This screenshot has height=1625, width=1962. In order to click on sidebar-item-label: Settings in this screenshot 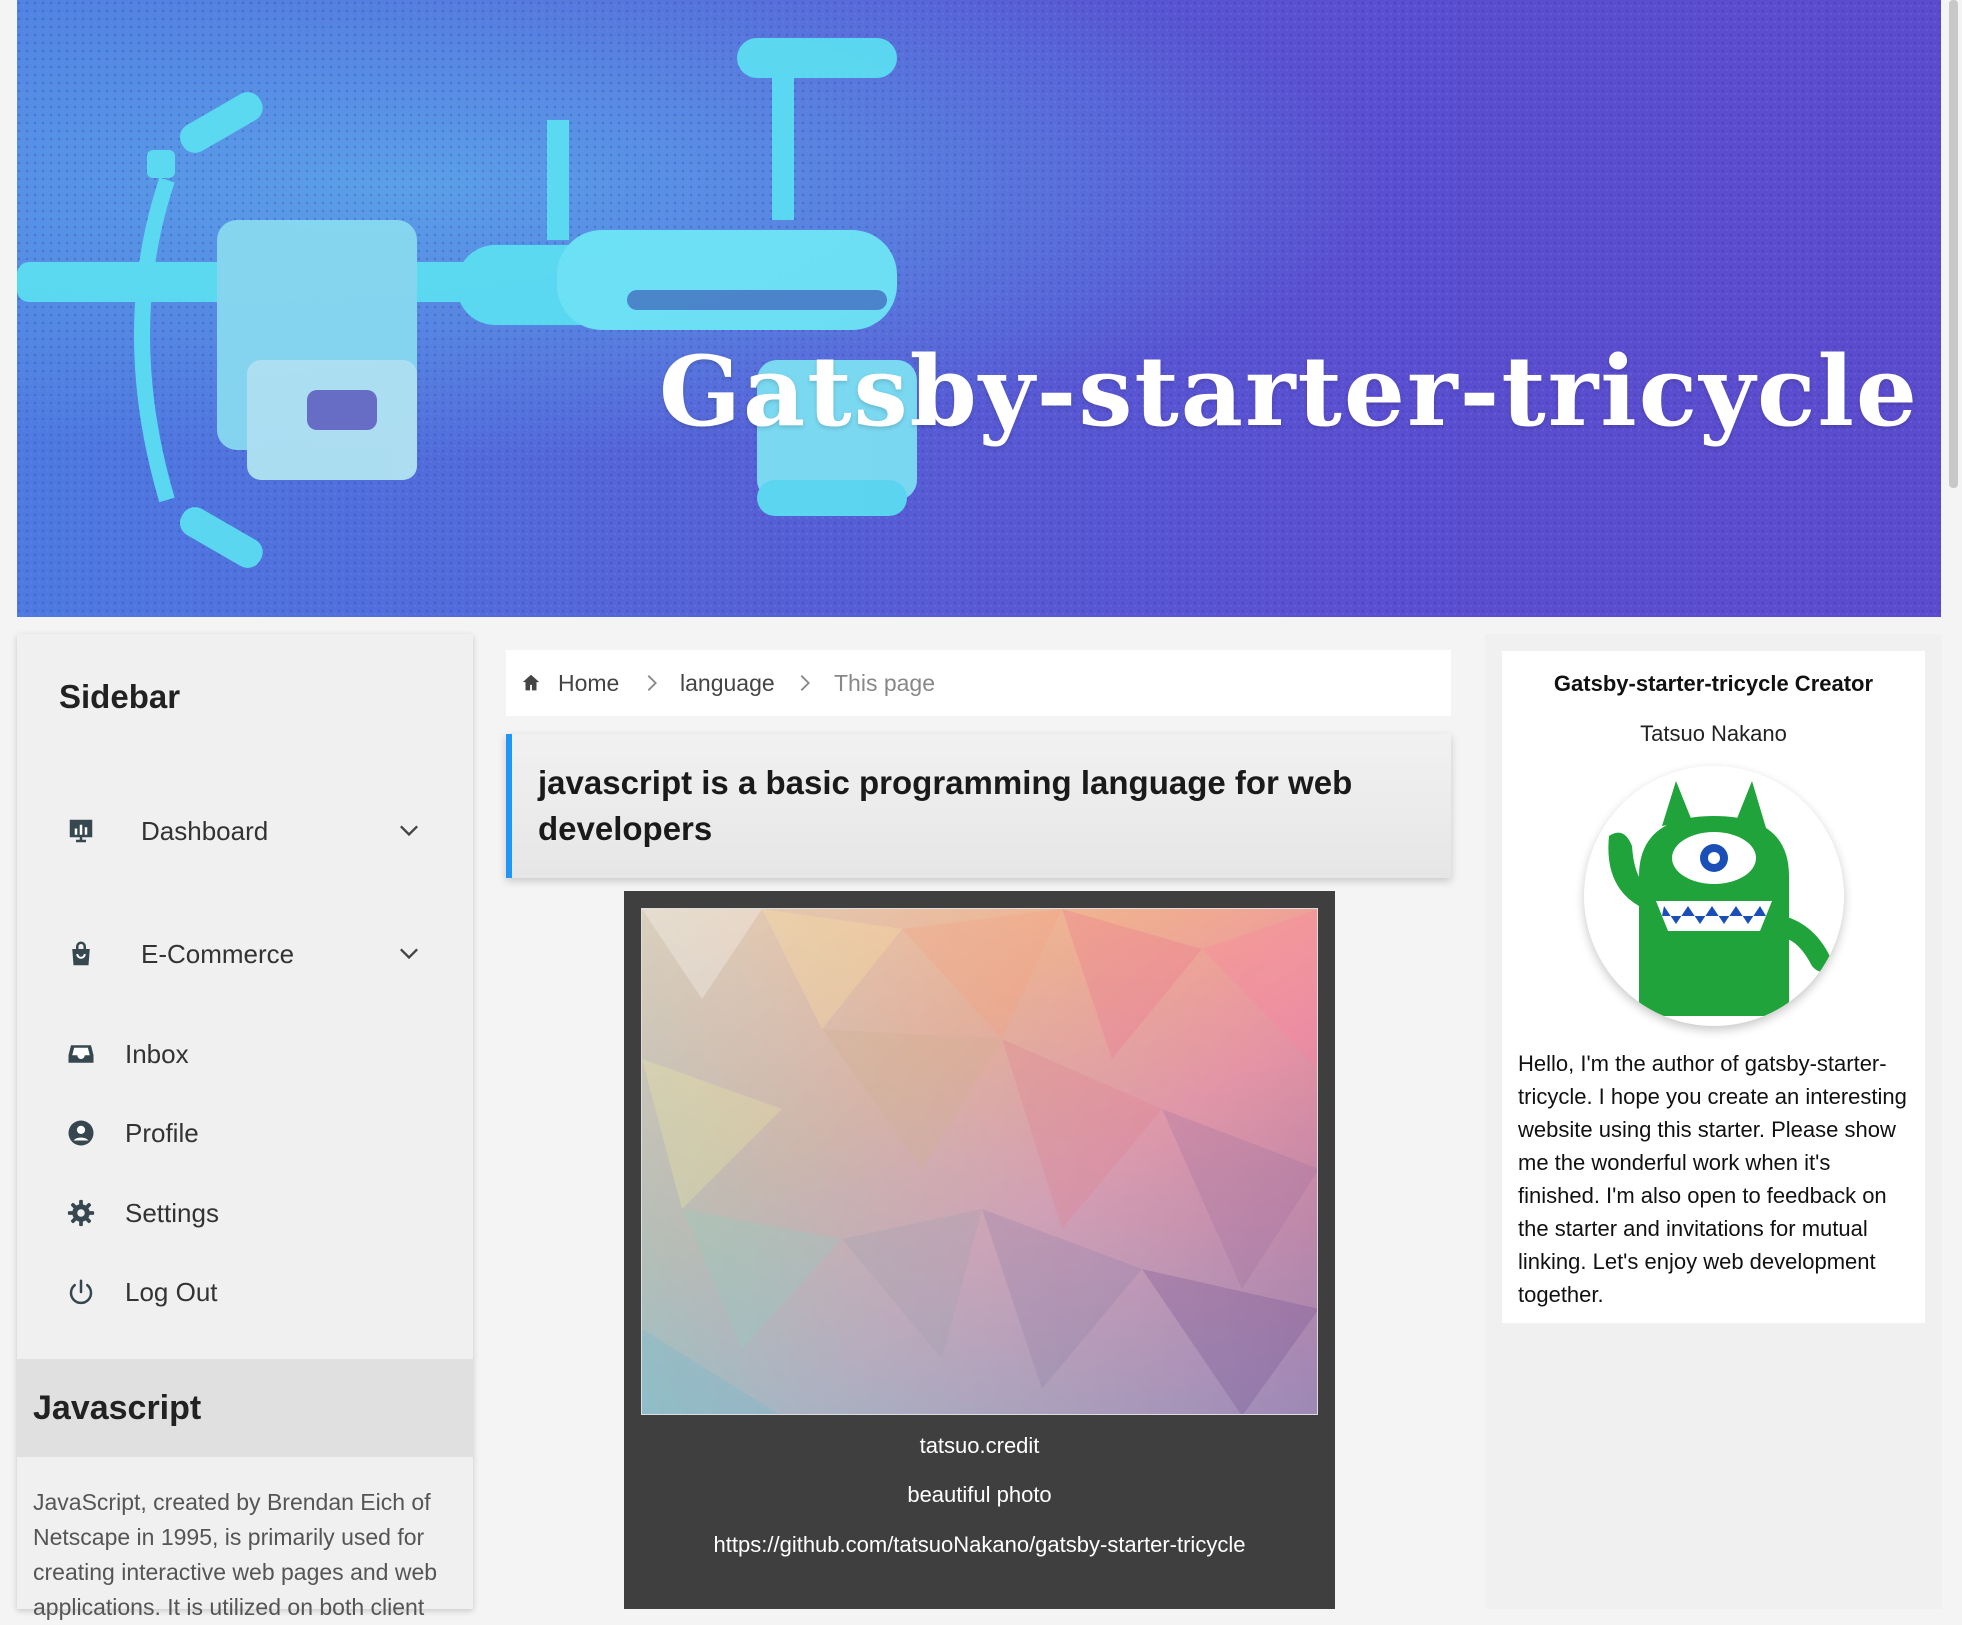, I will do `click(172, 1212)`.